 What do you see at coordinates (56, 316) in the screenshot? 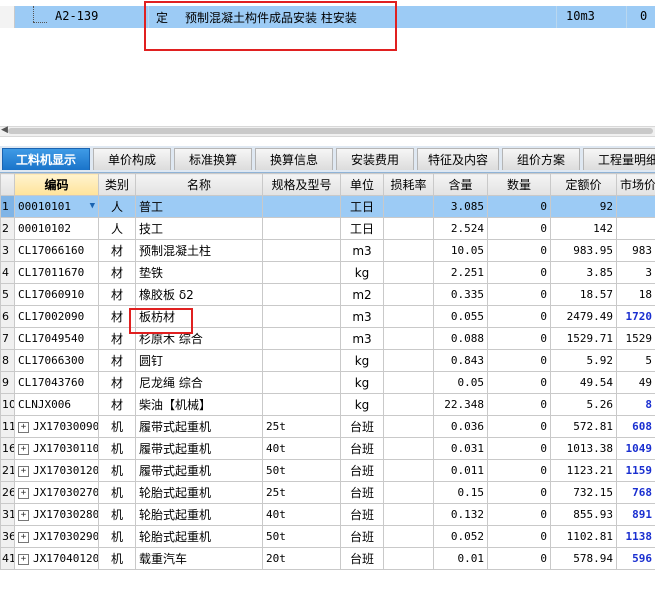
I see `cell-code: CL17002090` at bounding box center [56, 316].